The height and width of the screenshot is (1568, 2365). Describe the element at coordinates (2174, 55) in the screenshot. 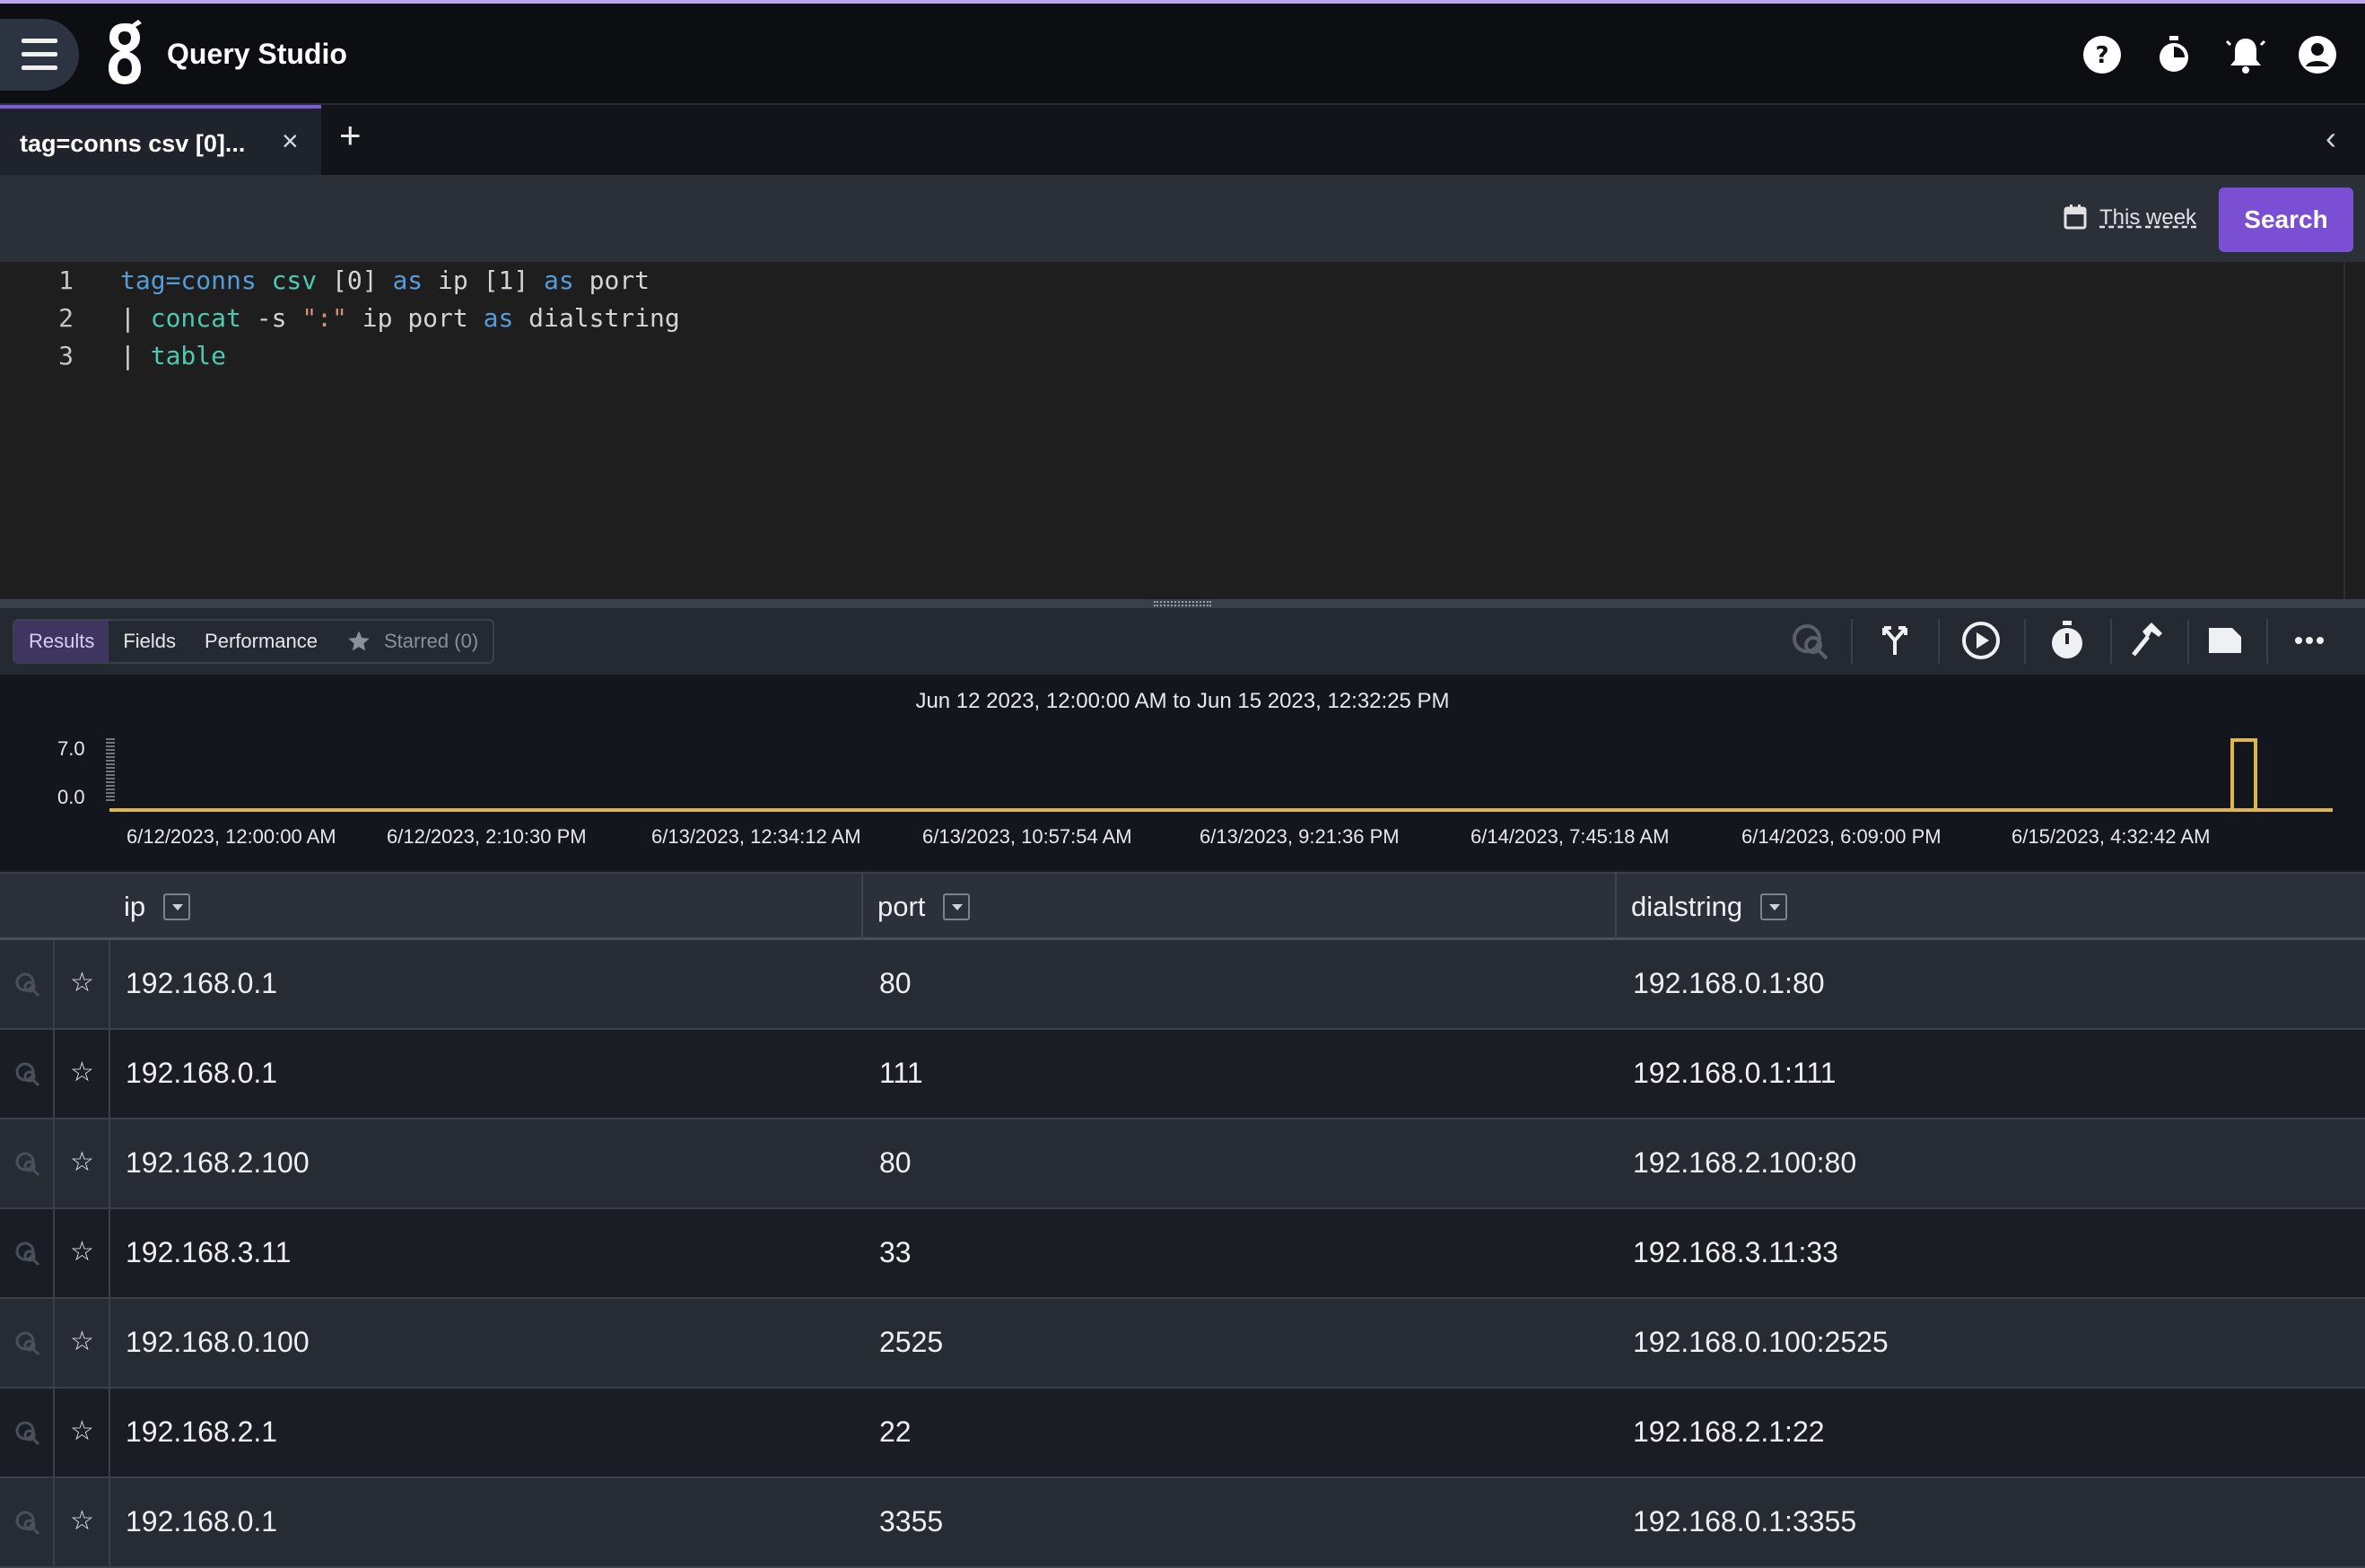

I see `timer-icon` at that location.